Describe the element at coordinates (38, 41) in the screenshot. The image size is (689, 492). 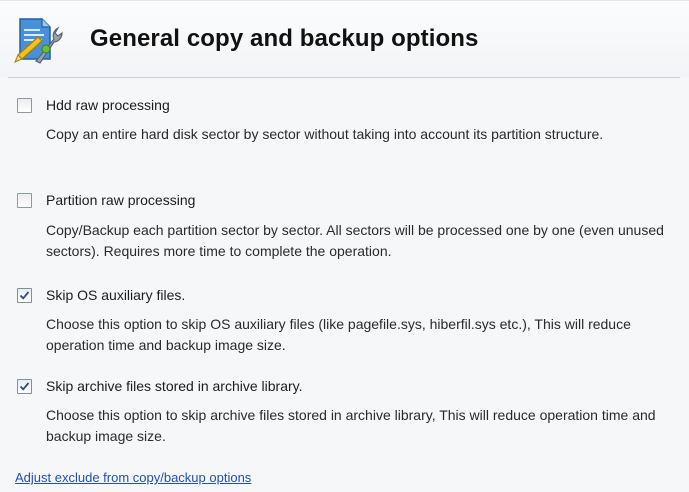
I see `document-wrench-icon` at that location.